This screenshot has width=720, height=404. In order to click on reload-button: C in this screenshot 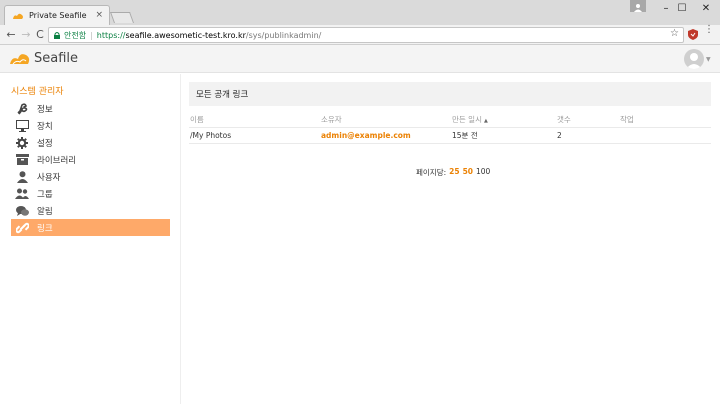, I will do `click(40, 34)`.